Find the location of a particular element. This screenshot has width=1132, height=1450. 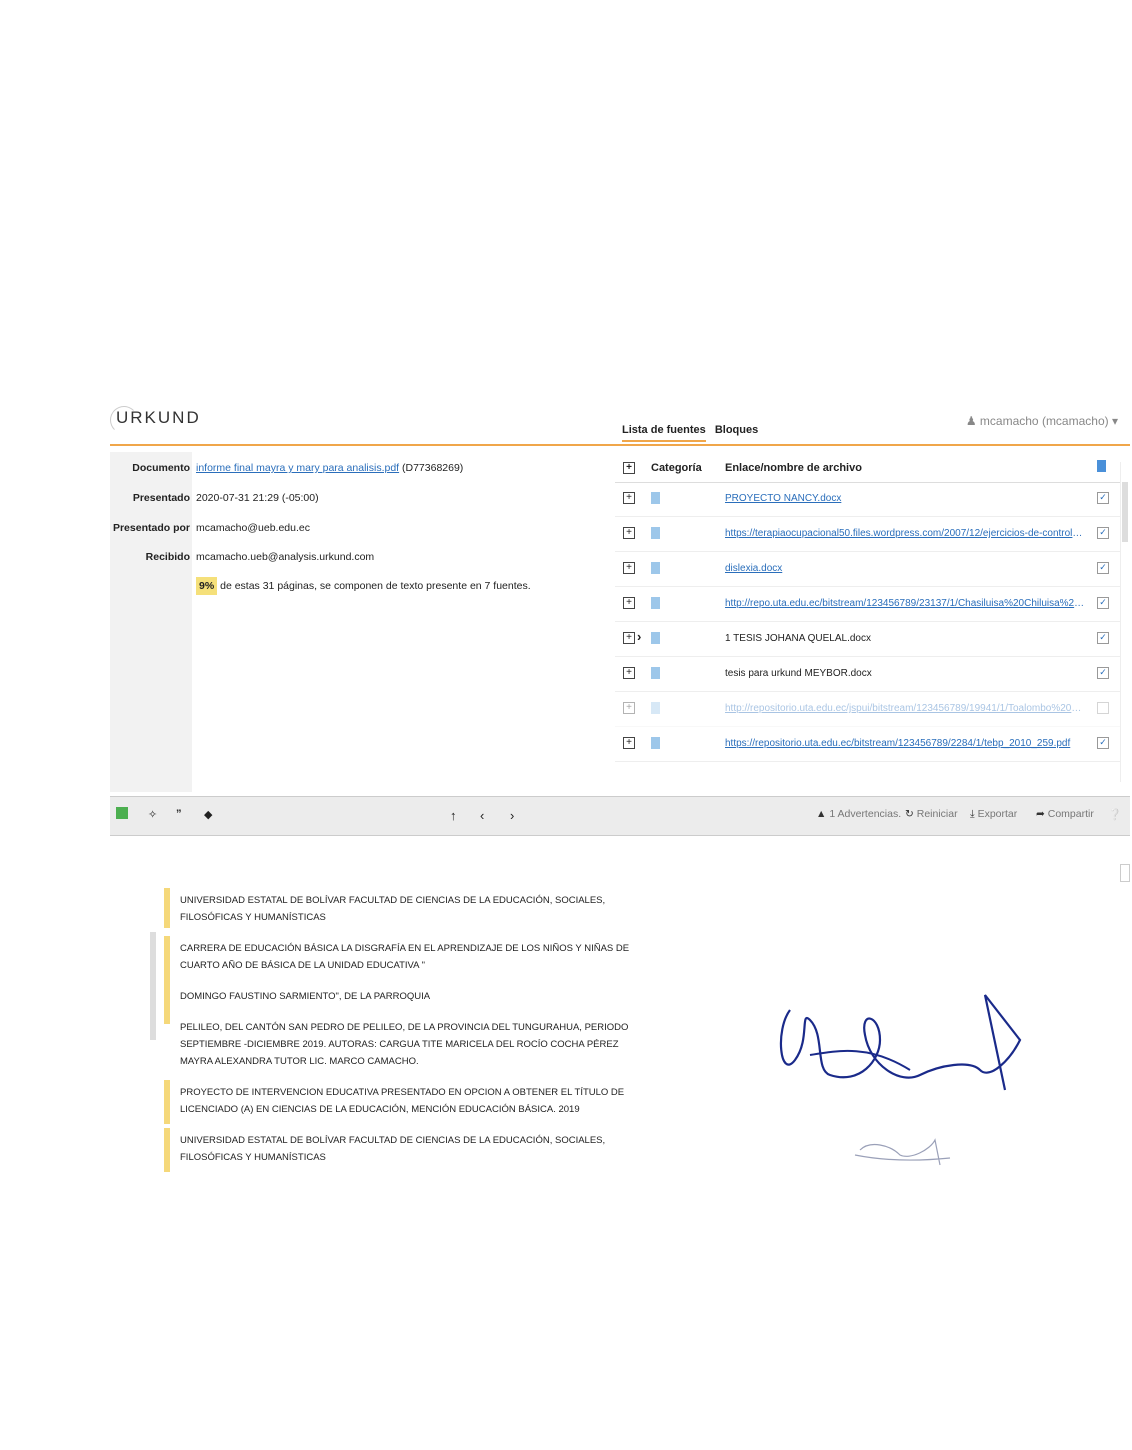

source-name: PROYECTO NANCY.docx is located at coordinates (905, 498).